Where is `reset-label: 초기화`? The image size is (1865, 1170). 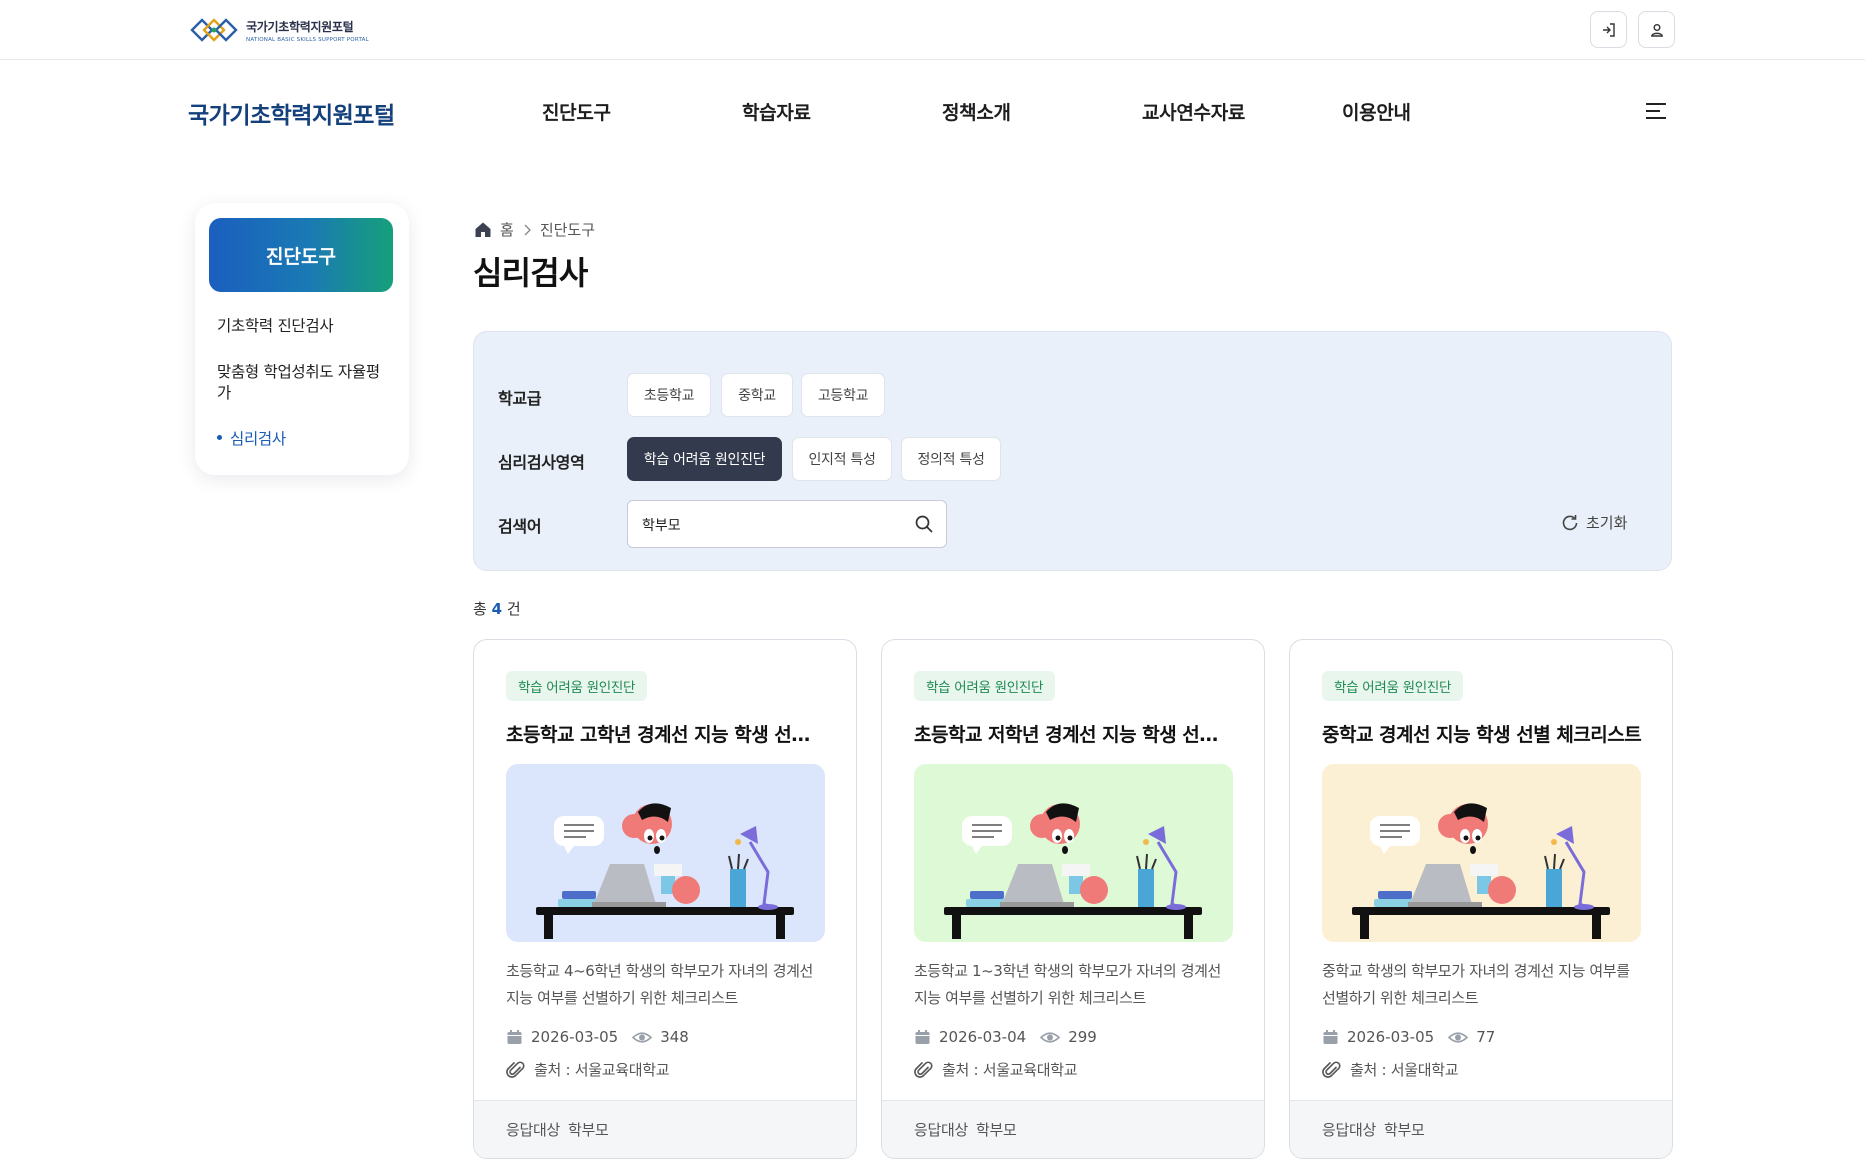 reset-label: 초기화 is located at coordinates (1607, 523).